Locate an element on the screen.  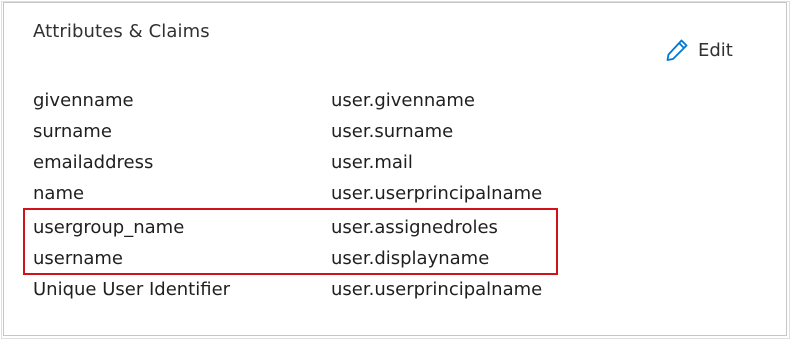
claim-name: emailaddress is located at coordinates (93, 162).